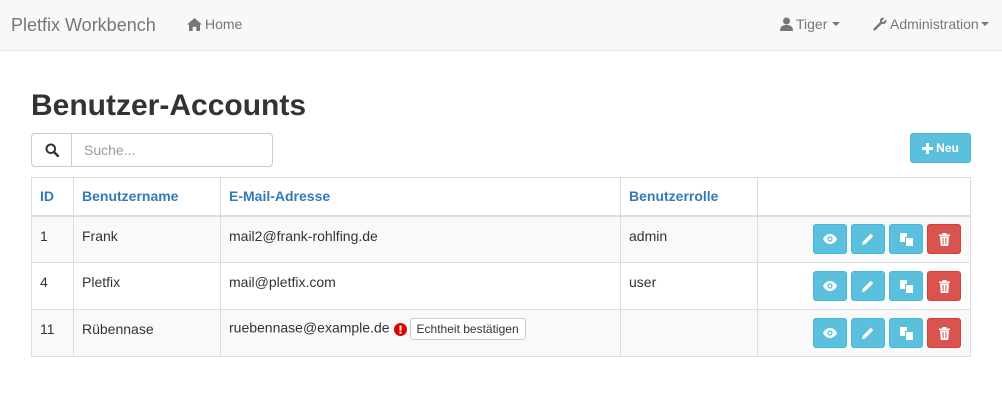 The height and width of the screenshot is (415, 1002). Describe the element at coordinates (169, 105) in the screenshot. I see `page-title: Benutzer-Accounts` at that location.